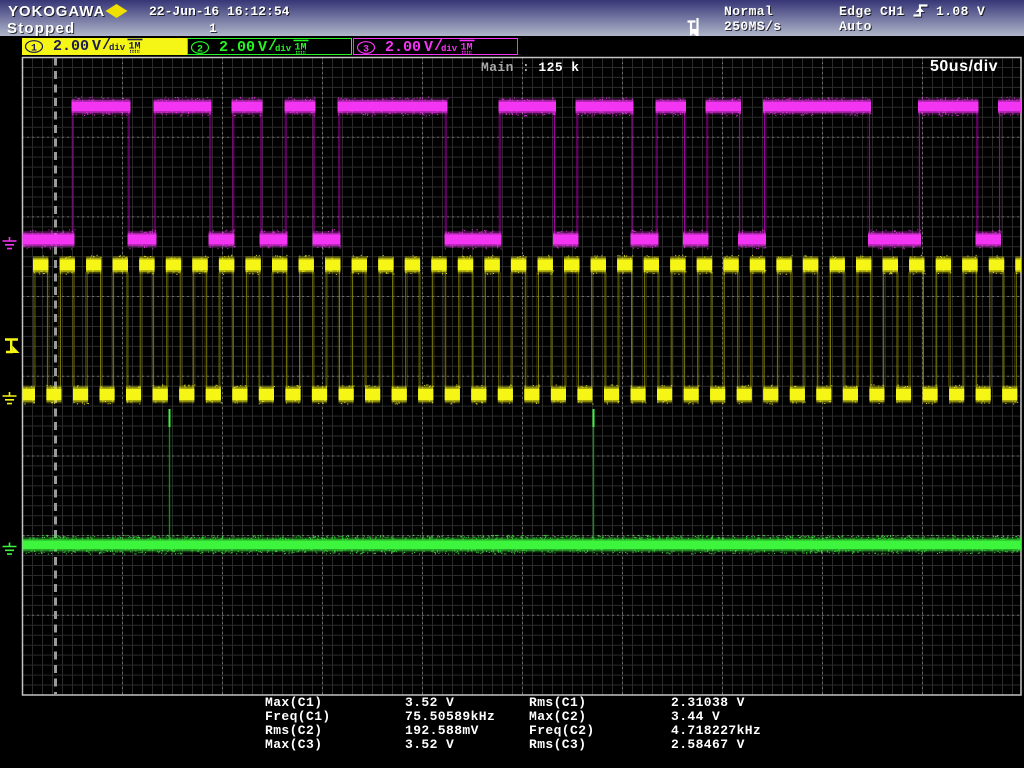 The image size is (1024, 768). What do you see at coordinates (34, 49) in the screenshot?
I see `svg-text: 1` at bounding box center [34, 49].